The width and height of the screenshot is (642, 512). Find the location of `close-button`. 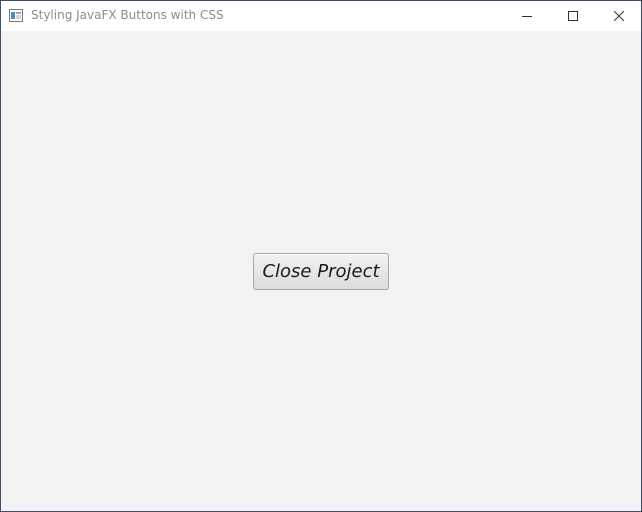

close-button is located at coordinates (618, 16).